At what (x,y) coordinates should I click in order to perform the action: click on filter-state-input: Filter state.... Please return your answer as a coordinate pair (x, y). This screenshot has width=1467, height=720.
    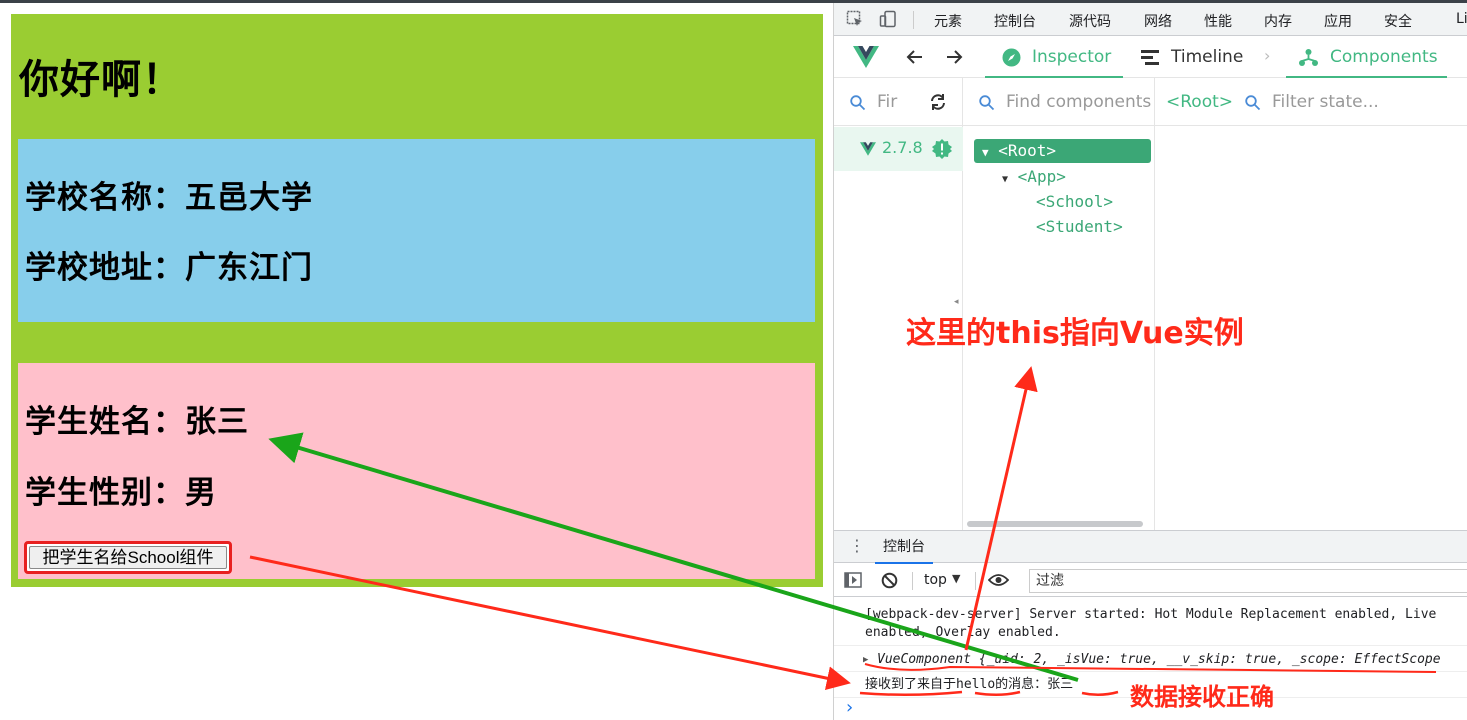
    Looking at the image, I should click on (1325, 102).